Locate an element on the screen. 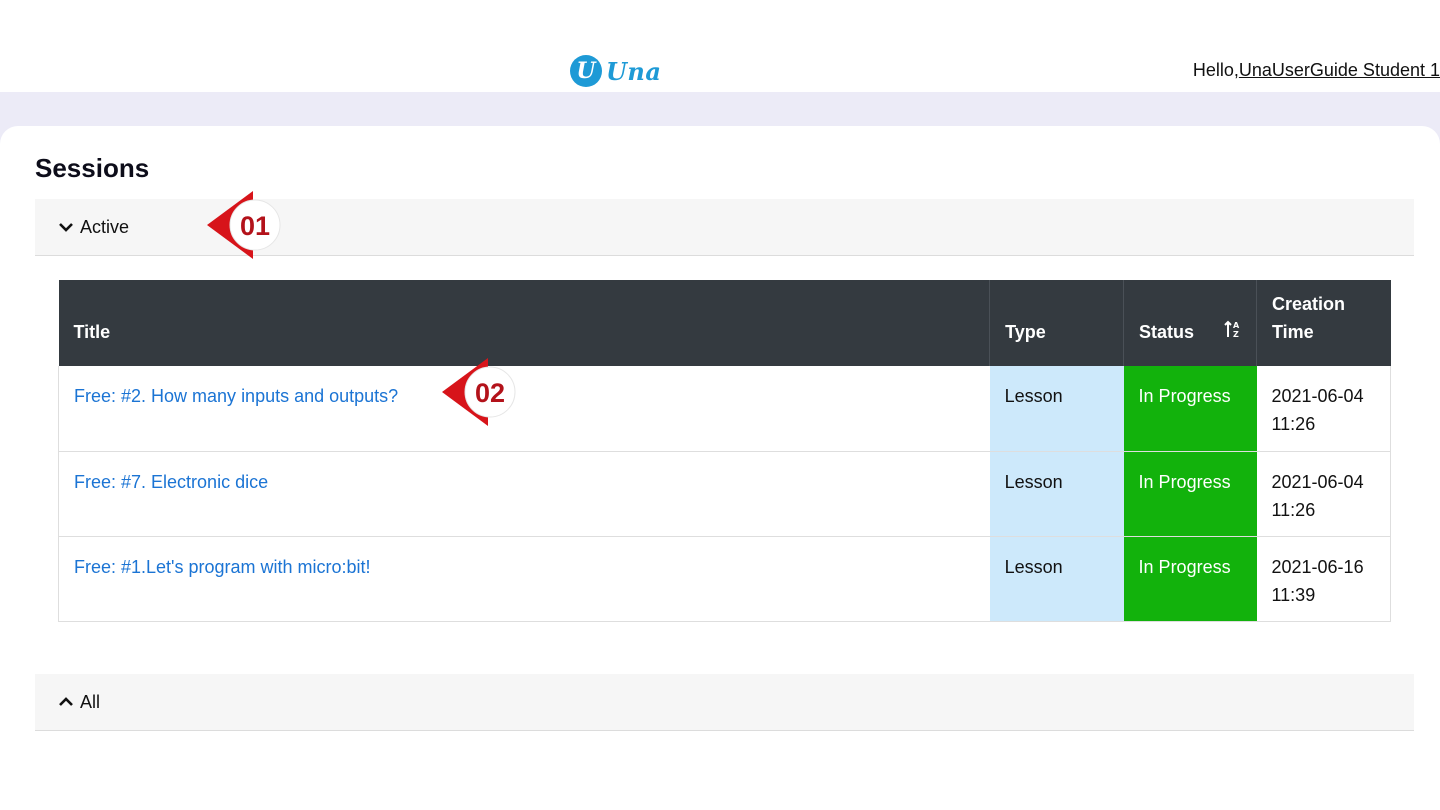 The height and width of the screenshot is (810, 1440). svg-text: Z is located at coordinates (1236, 334).